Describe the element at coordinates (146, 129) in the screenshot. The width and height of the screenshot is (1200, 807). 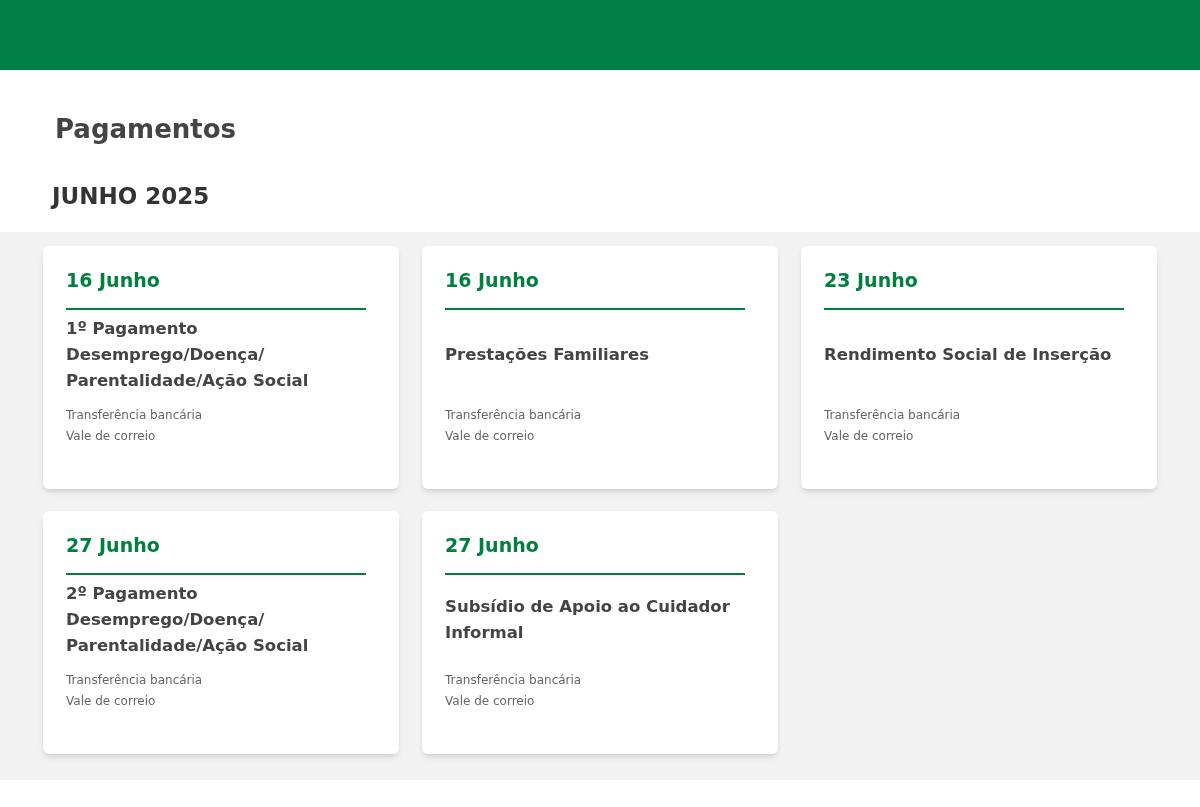
I see `page-title: Pagamentos` at that location.